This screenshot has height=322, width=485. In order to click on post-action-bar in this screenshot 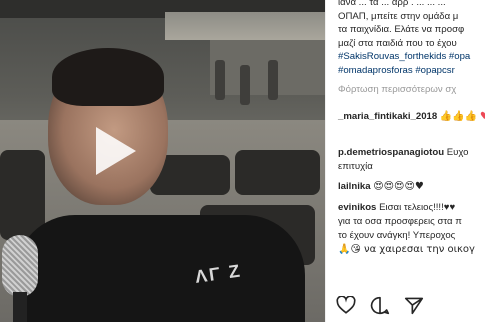, I will do `click(380, 305)`.